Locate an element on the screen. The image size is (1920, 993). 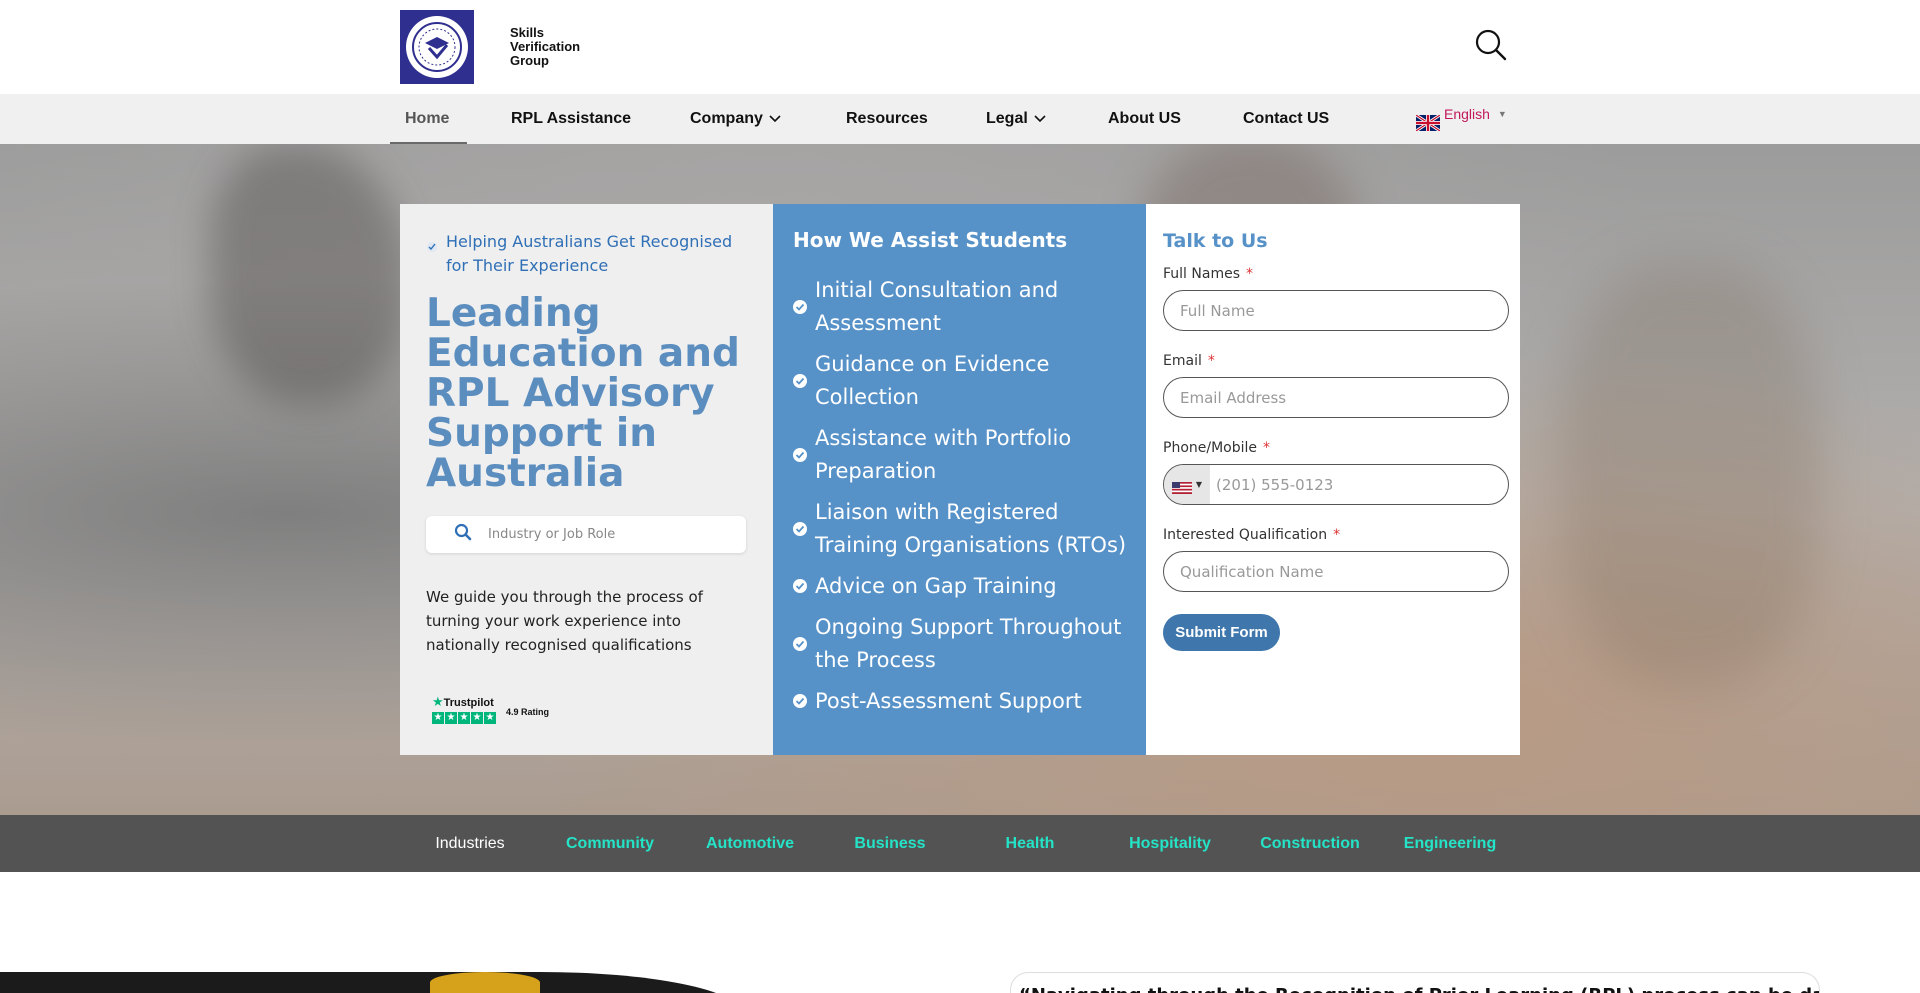
nav-item-about-us: About US is located at coordinates (1144, 119).